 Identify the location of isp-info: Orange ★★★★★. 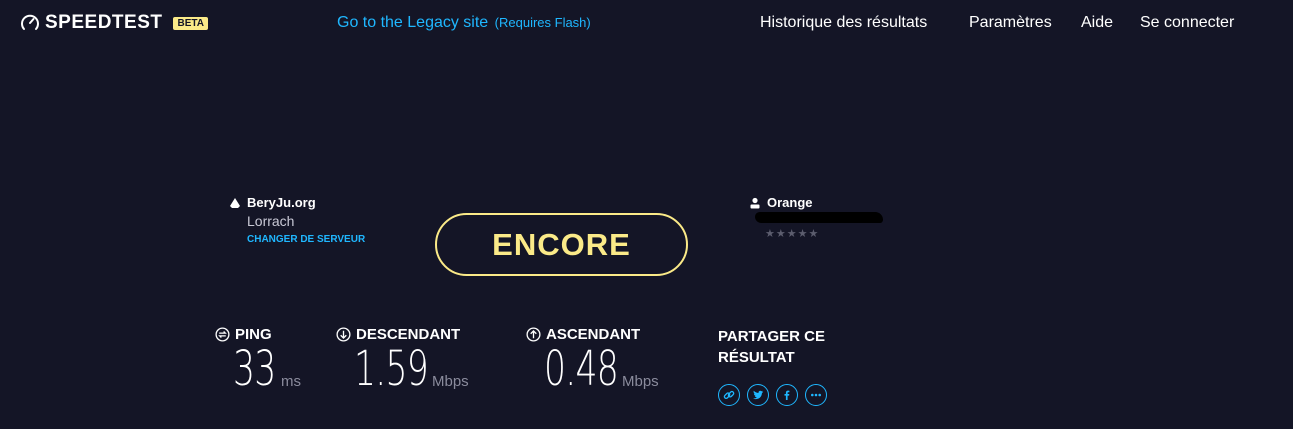
(816, 217).